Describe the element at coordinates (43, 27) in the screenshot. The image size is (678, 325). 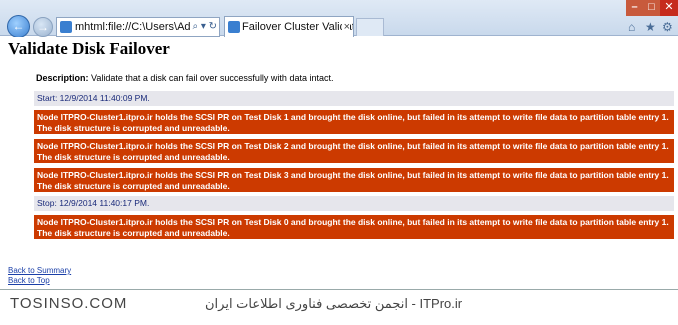
I see `forward-button: →` at that location.